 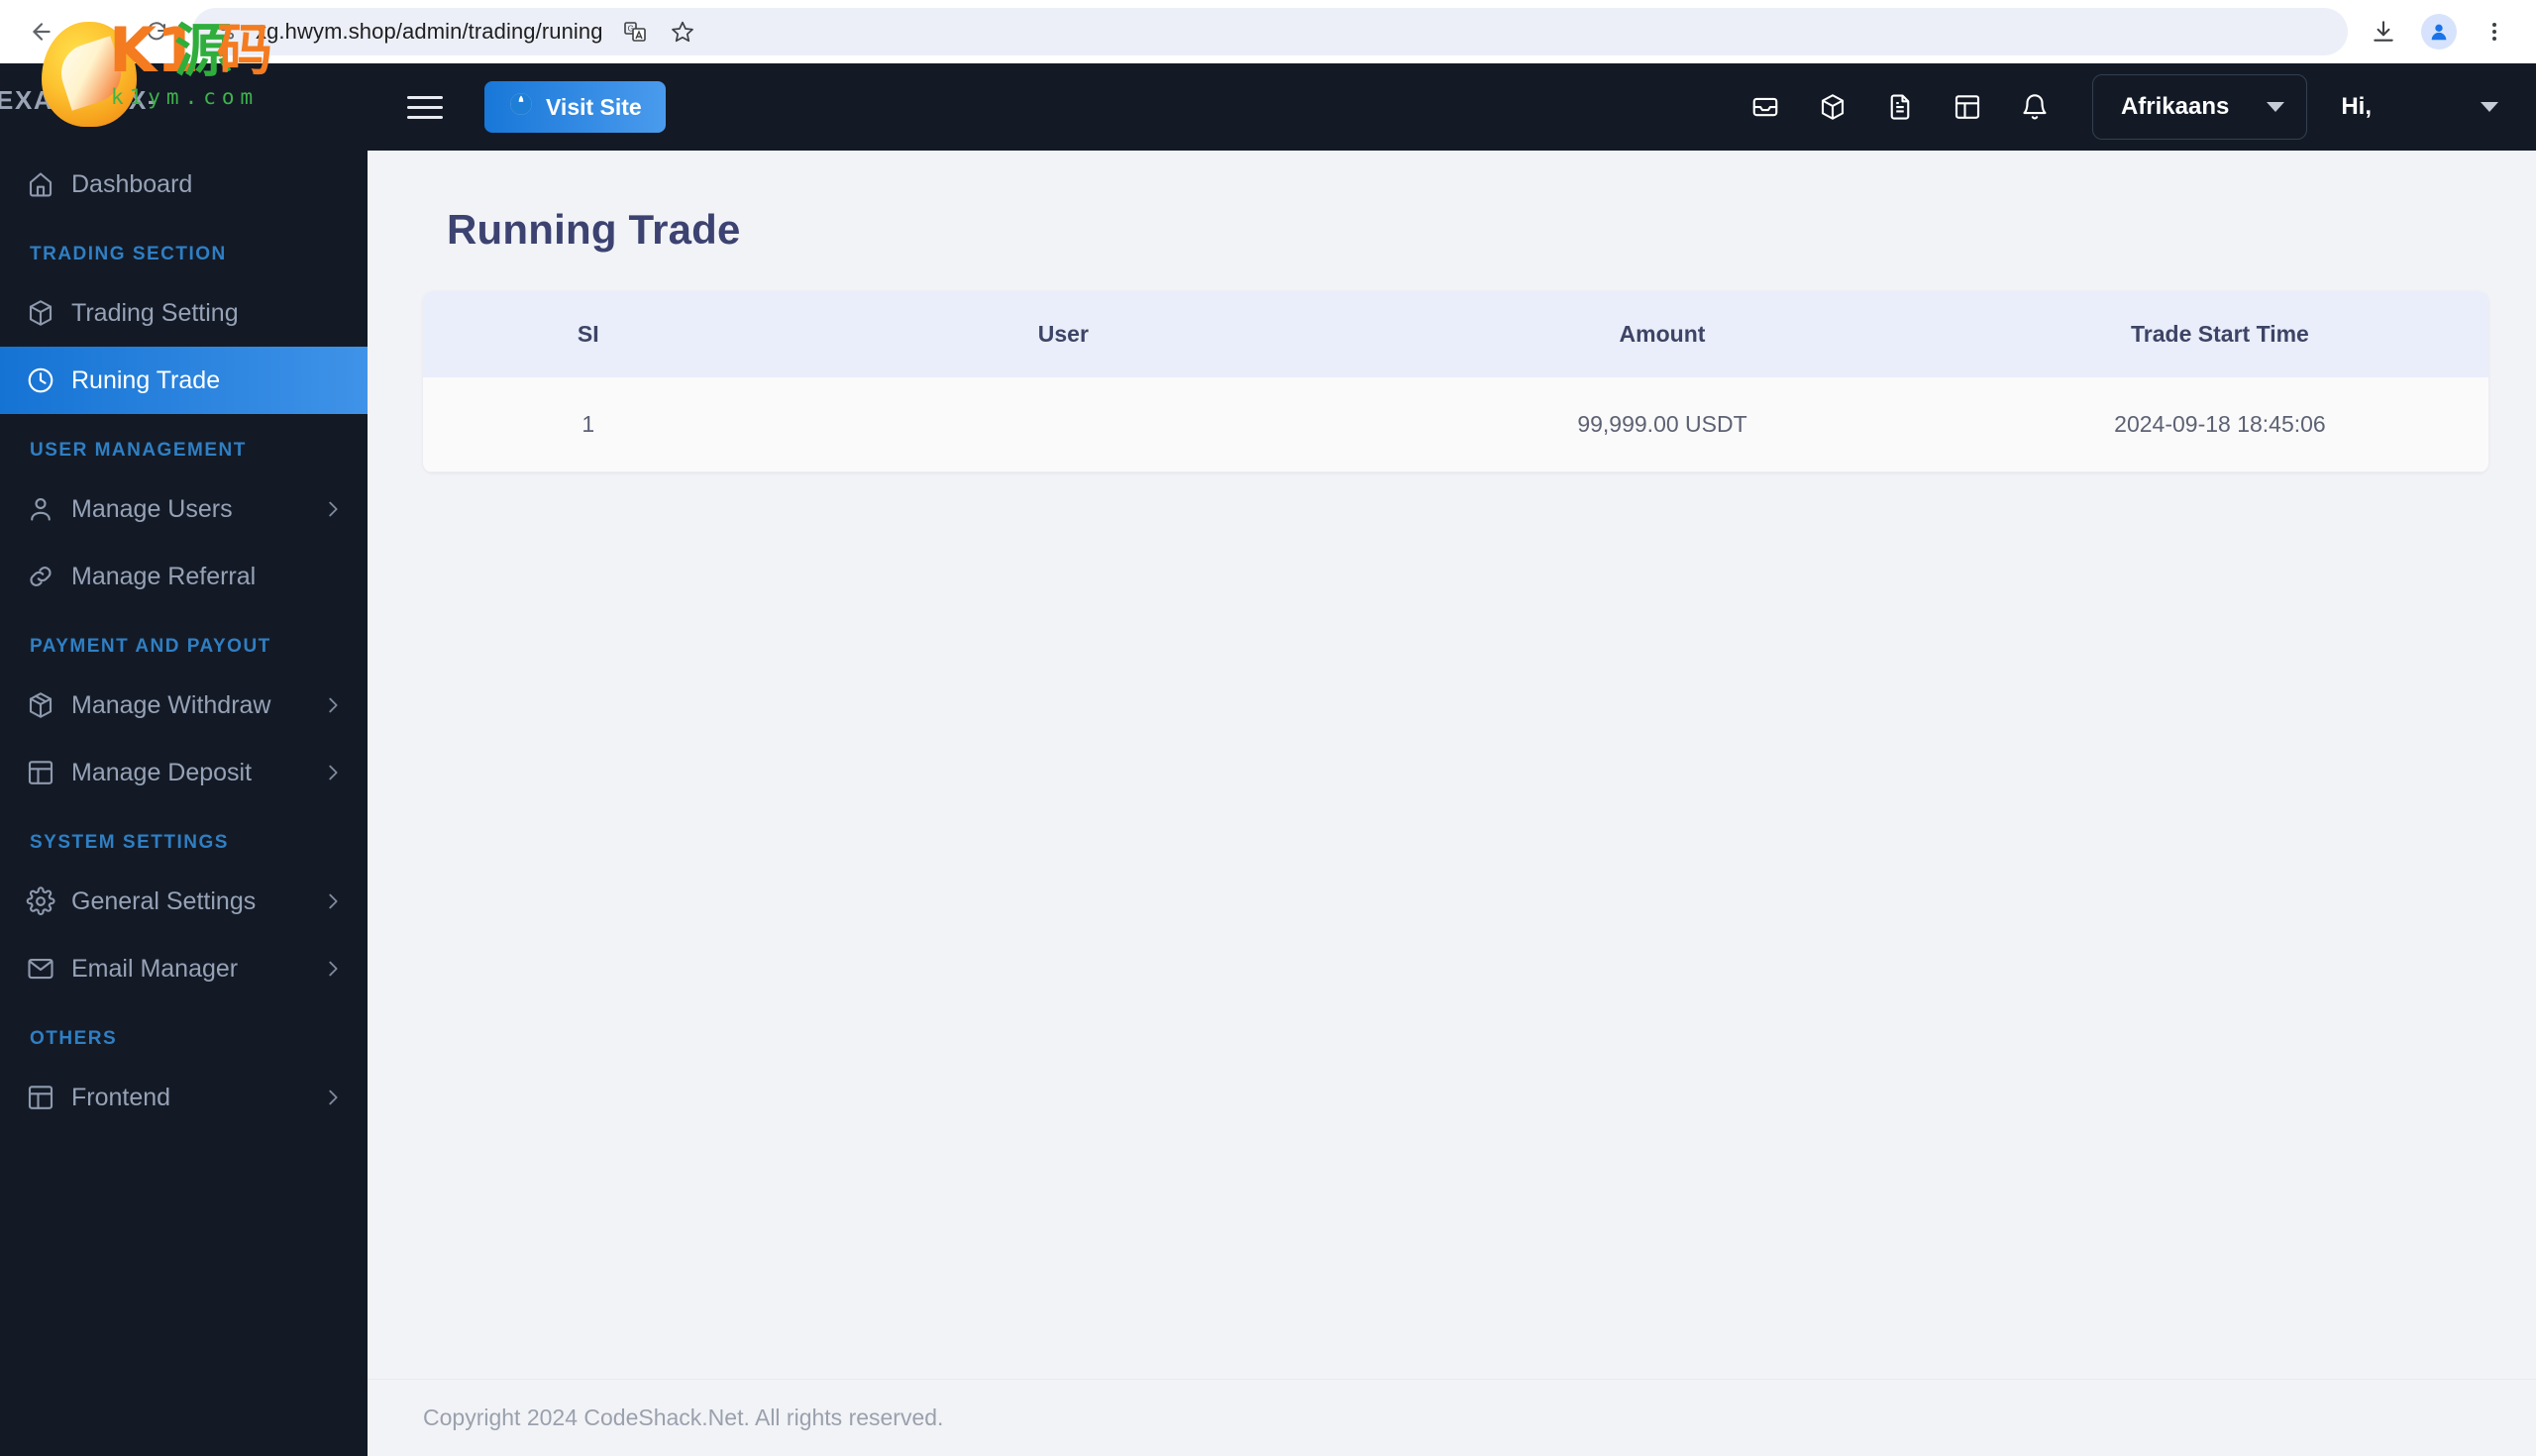 I want to click on sidebar-group-label: PAYMENT AND PAYOUT, so click(x=150, y=646).